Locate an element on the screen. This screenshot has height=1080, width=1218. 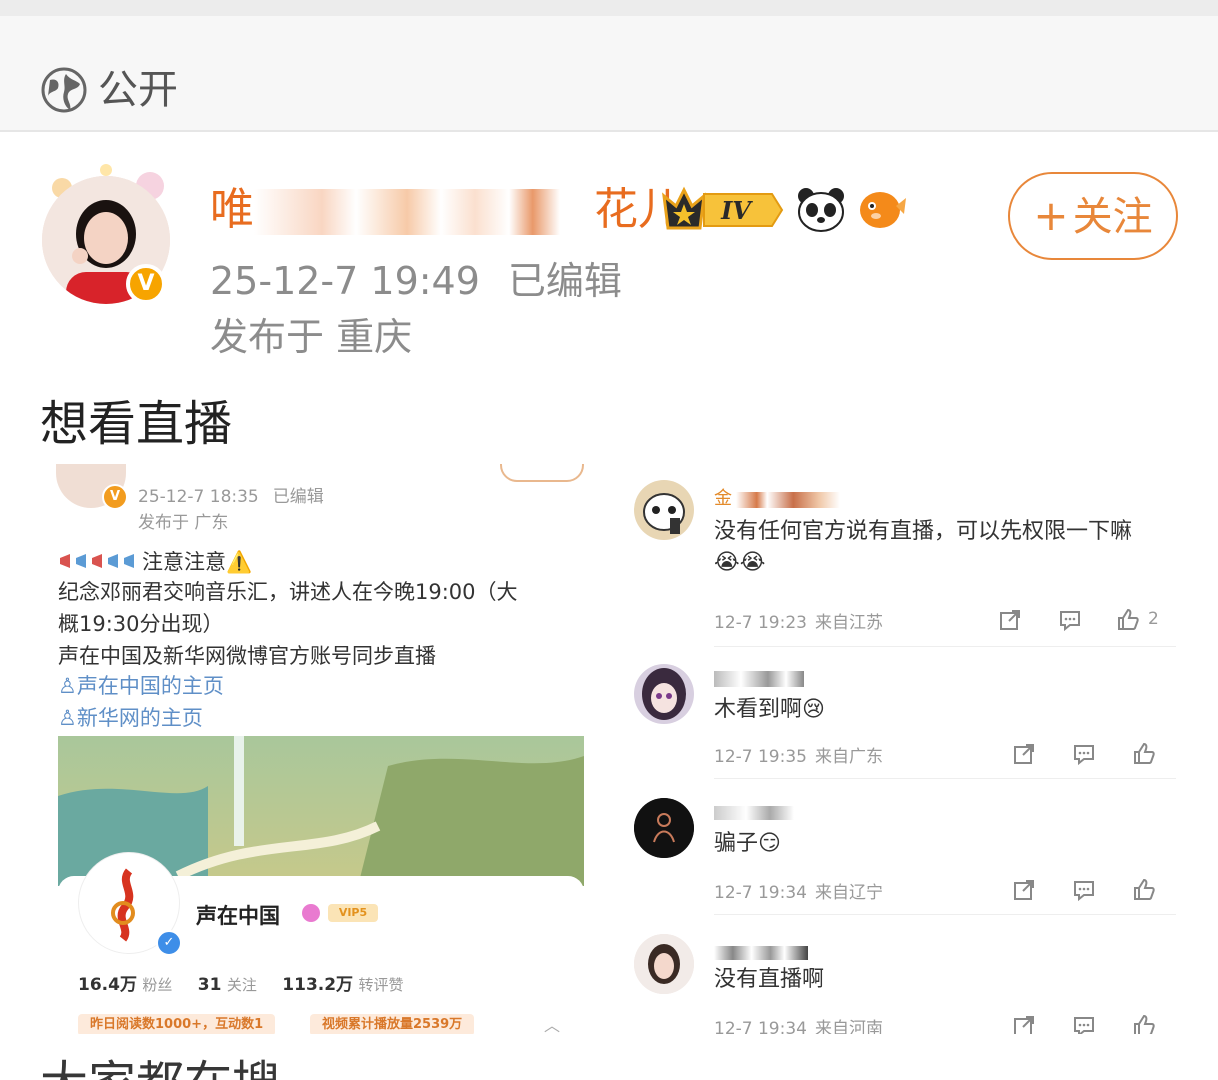
comment-meta: 12-7 19:23 来自江苏 is located at coordinates (798, 623).